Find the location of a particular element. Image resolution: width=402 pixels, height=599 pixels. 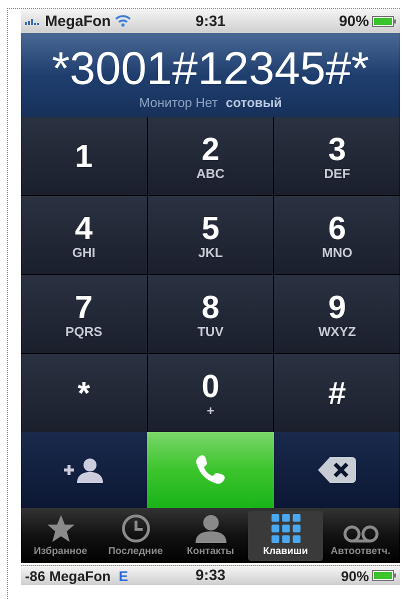

dial-key: 8 TUV is located at coordinates (211, 314).